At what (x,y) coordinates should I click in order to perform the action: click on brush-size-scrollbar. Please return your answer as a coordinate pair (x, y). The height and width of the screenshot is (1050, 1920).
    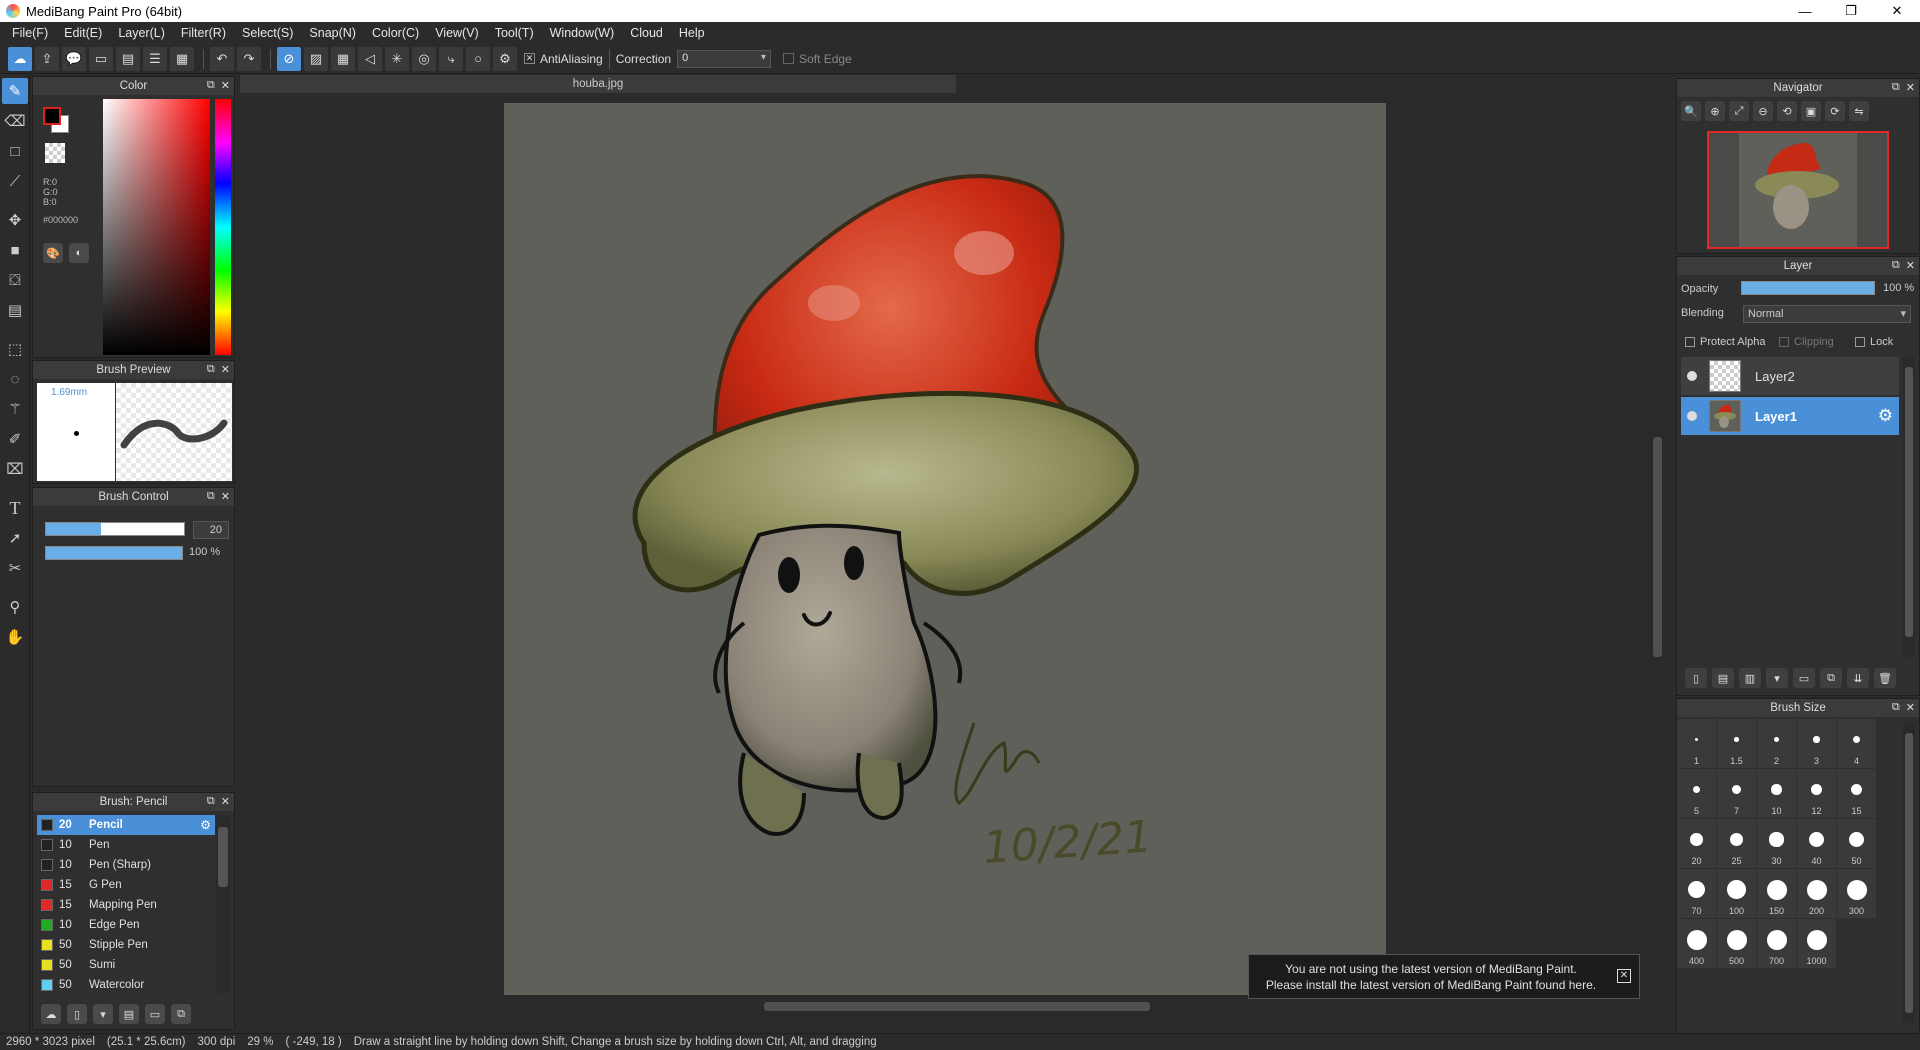
    Looking at the image, I should click on (1909, 873).